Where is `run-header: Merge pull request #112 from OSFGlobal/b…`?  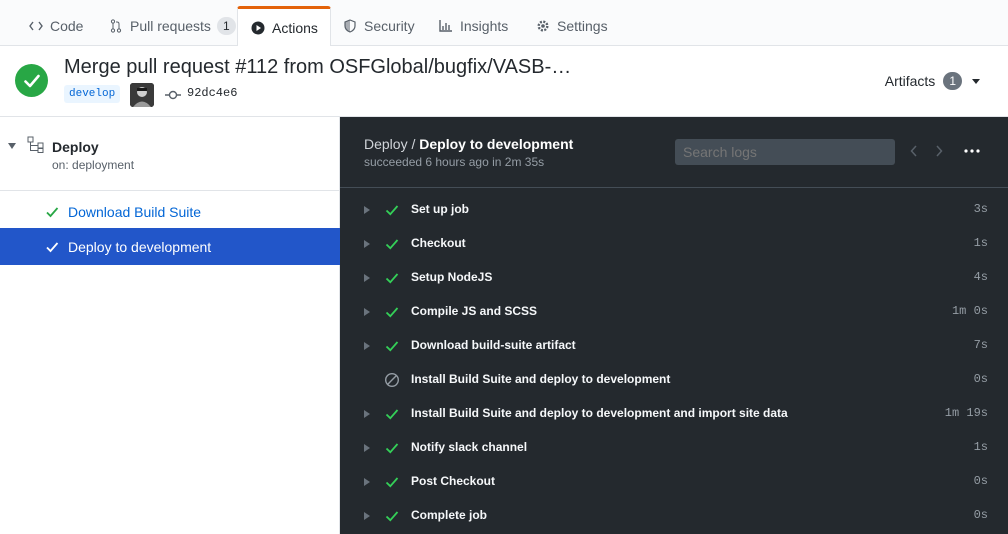
run-header: Merge pull request #112 from OSFGlobal/b… is located at coordinates (504, 81).